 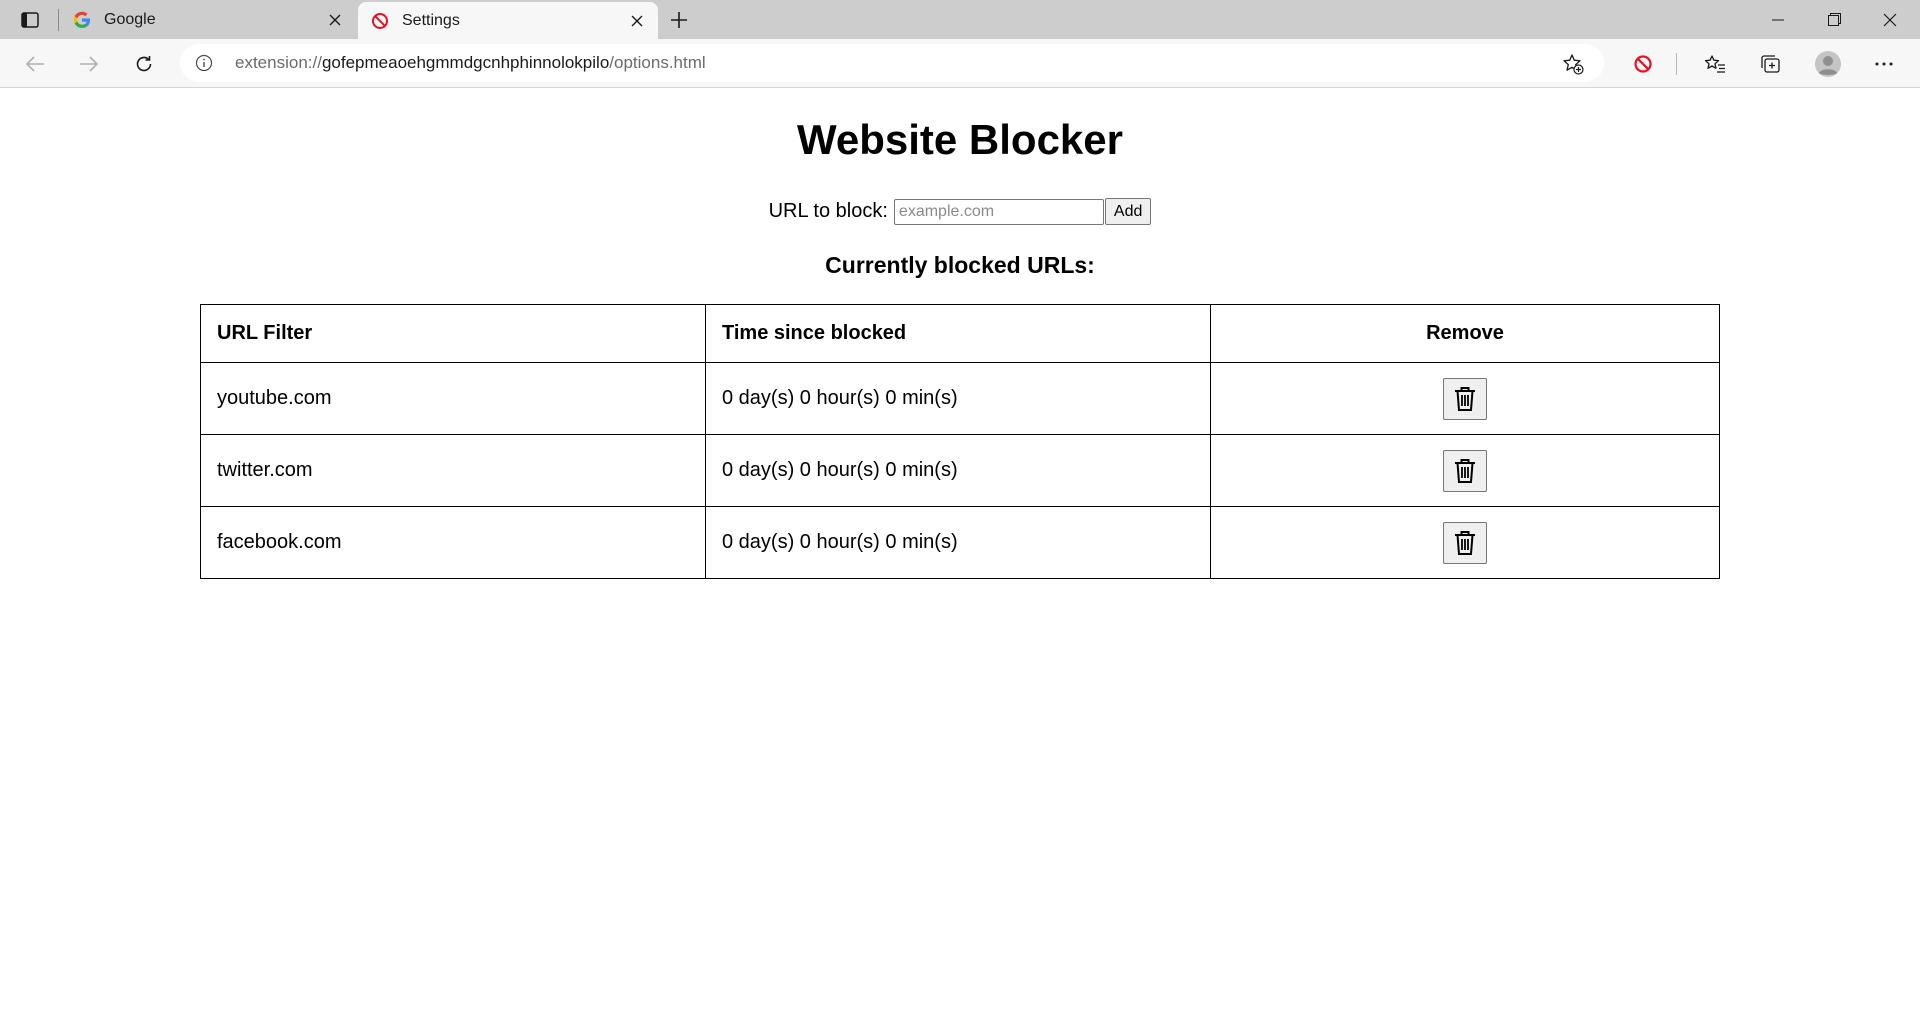 What do you see at coordinates (204, 63) in the screenshot?
I see `site-info-icon` at bounding box center [204, 63].